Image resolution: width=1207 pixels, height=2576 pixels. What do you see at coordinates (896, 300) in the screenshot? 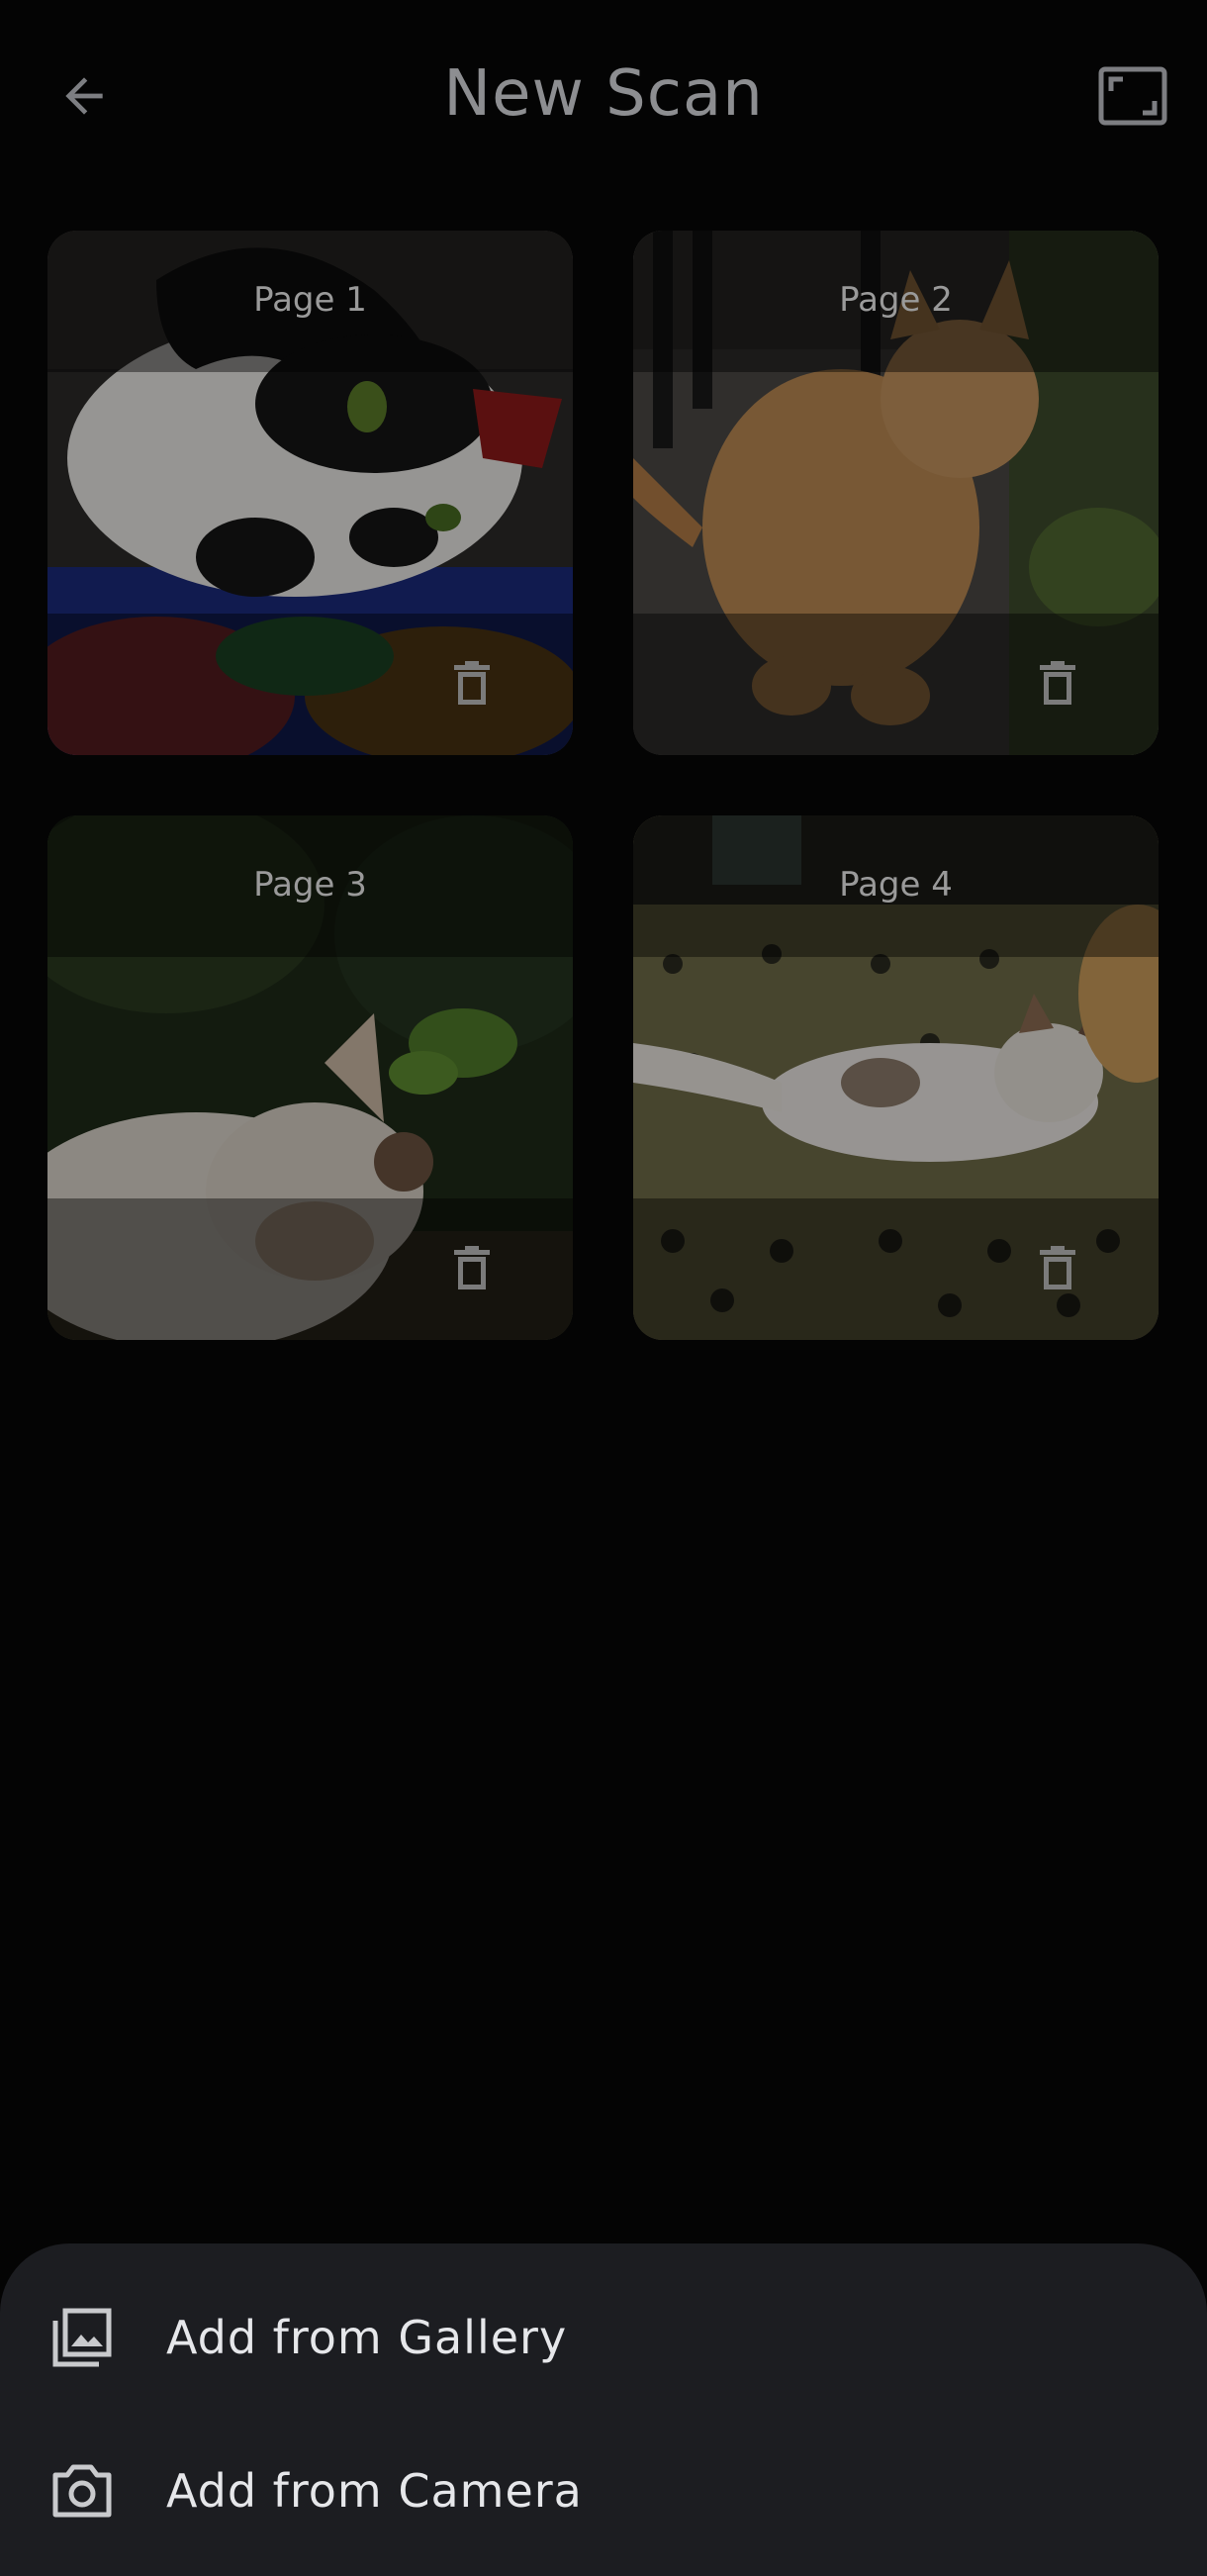
I see `page-label: Page 2` at bounding box center [896, 300].